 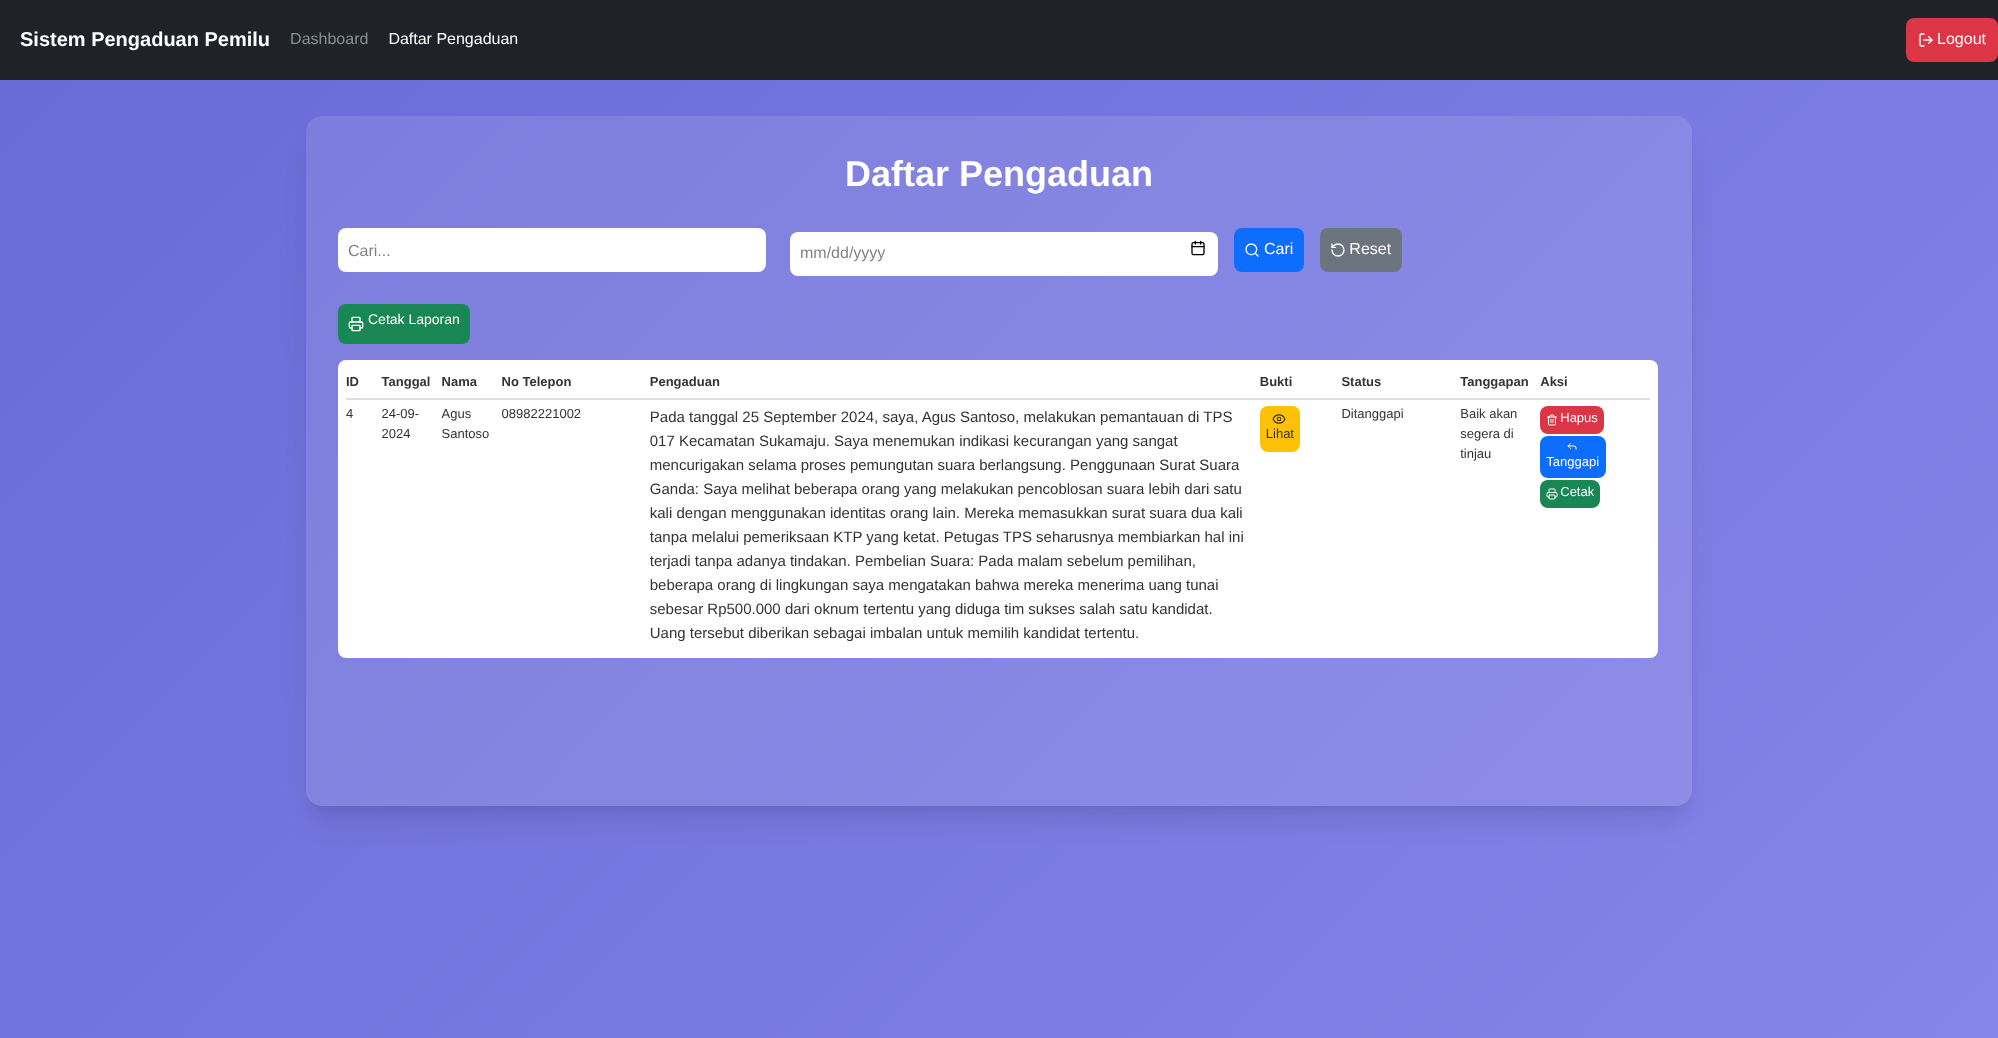 What do you see at coordinates (1269, 250) in the screenshot?
I see `search-button: Cari` at bounding box center [1269, 250].